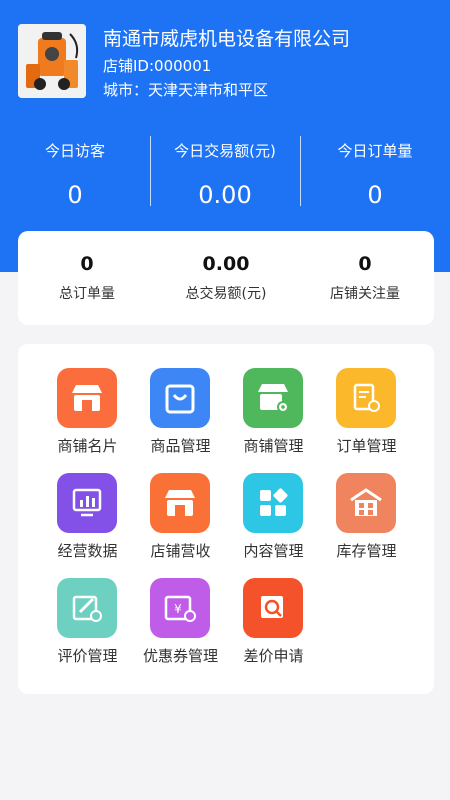  What do you see at coordinates (180, 656) in the screenshot?
I see `menu-item-label: 优惠券管理` at bounding box center [180, 656].